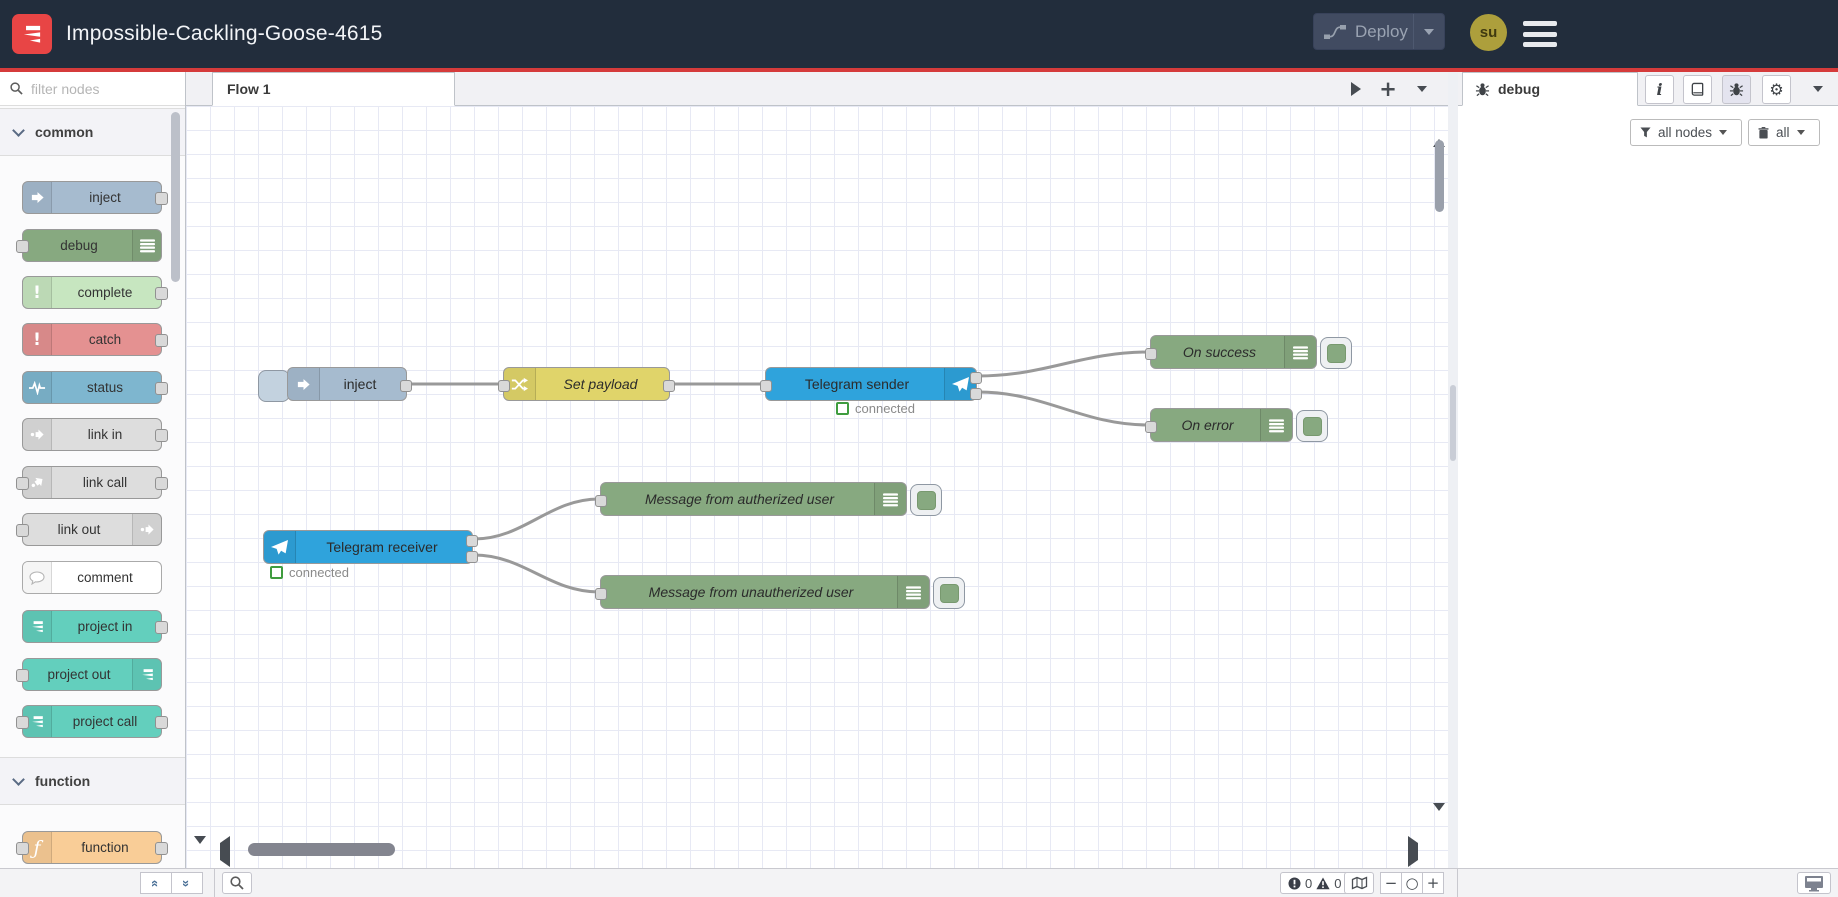  Describe the element at coordinates (237, 883) in the screenshot. I see `canvas-search-button` at that location.